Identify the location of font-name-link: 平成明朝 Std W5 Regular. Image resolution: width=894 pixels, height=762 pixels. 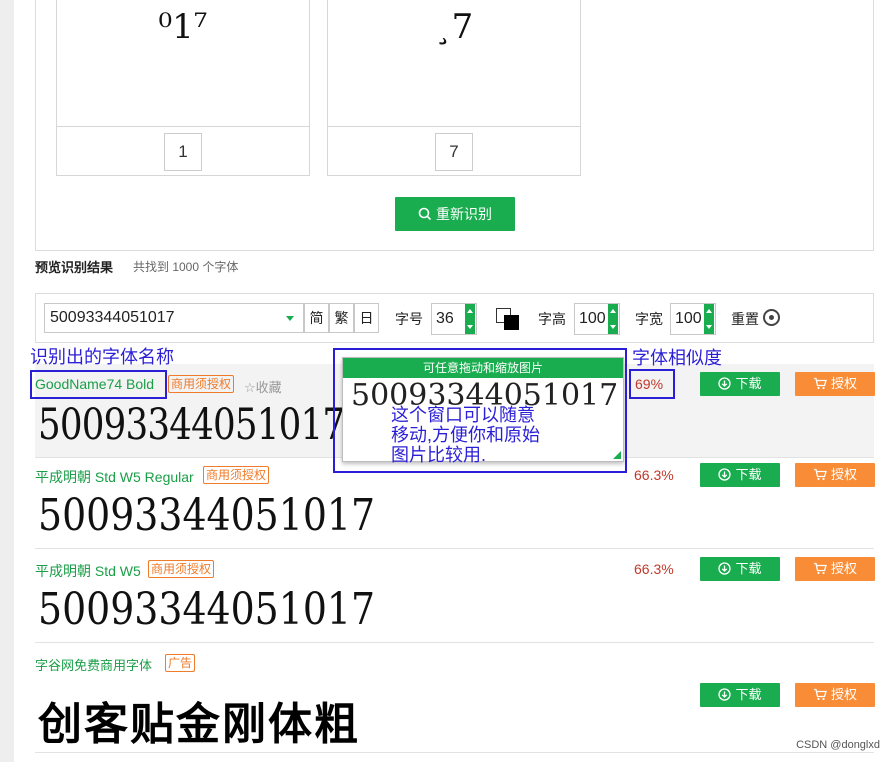
(114, 477).